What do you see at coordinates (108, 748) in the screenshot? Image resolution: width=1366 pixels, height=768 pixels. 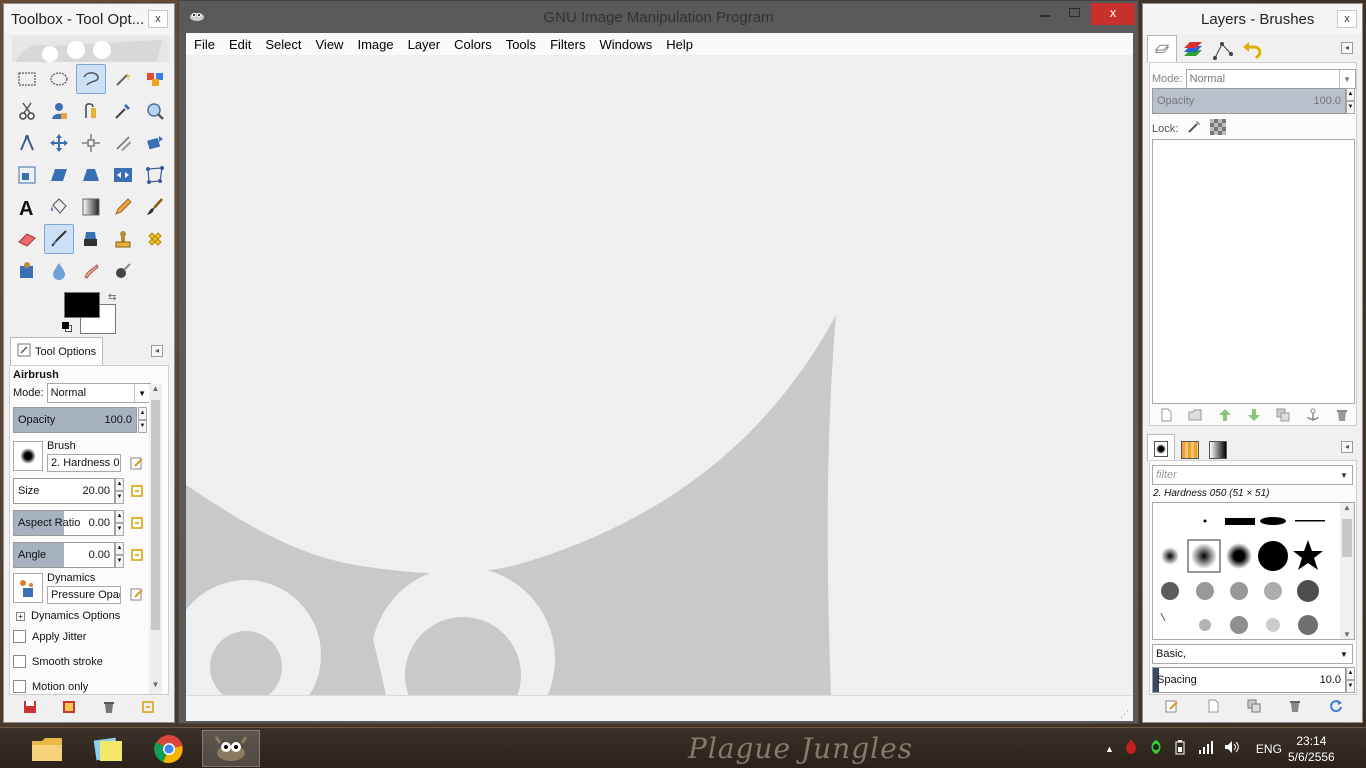 I see `taskbar-sticky-notes` at bounding box center [108, 748].